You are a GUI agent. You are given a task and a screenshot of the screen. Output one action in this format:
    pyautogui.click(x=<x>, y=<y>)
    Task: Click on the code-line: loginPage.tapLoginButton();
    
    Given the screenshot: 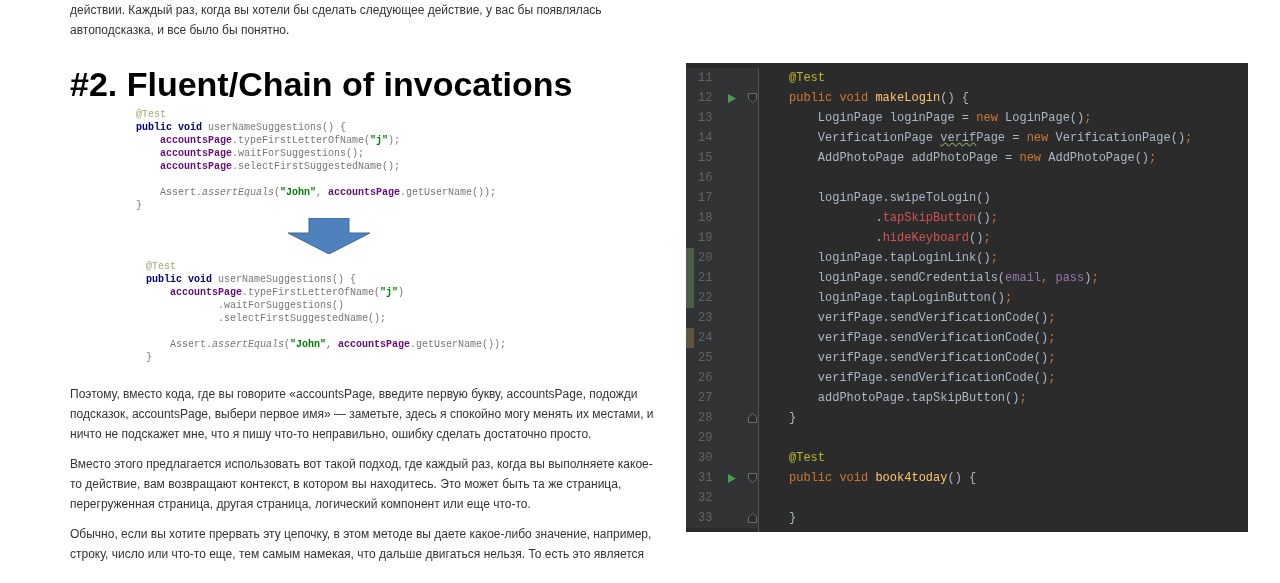 What is the action you would take?
    pyautogui.click(x=914, y=298)
    